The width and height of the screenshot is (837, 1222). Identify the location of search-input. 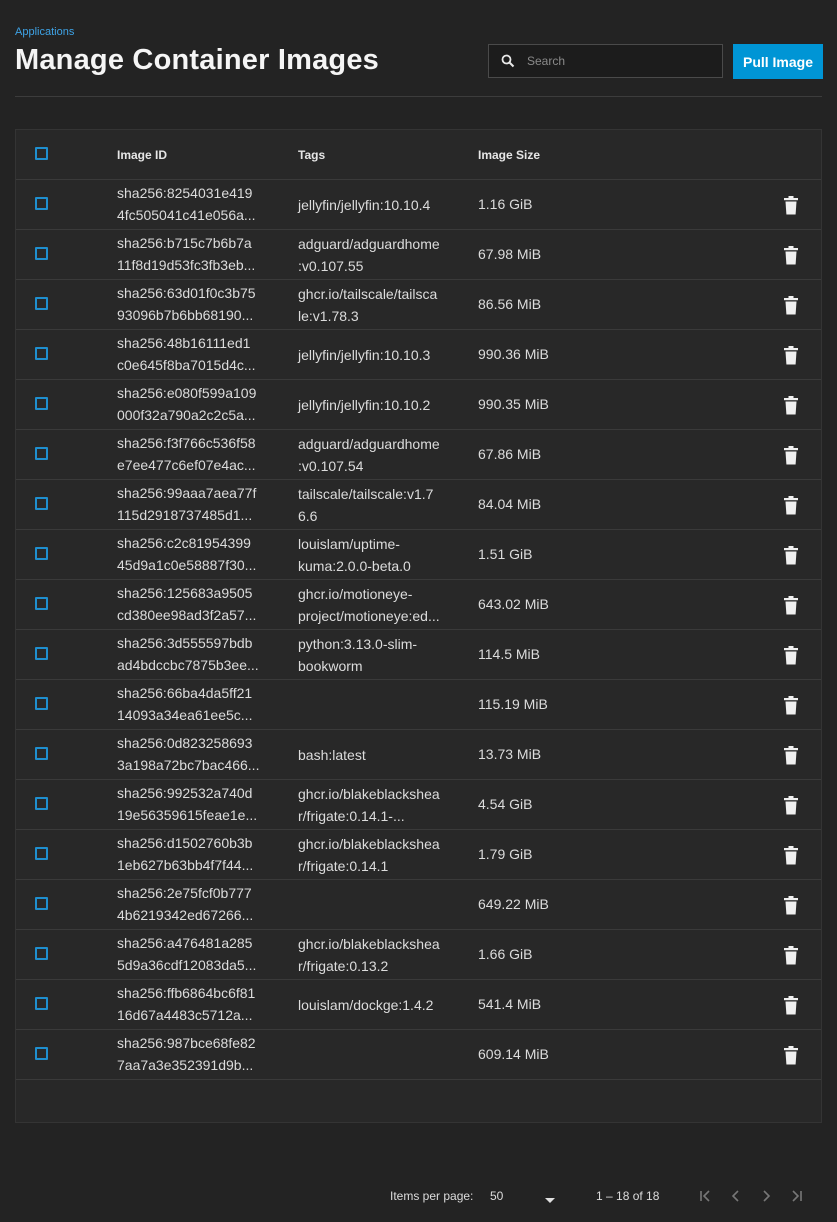
(624, 61).